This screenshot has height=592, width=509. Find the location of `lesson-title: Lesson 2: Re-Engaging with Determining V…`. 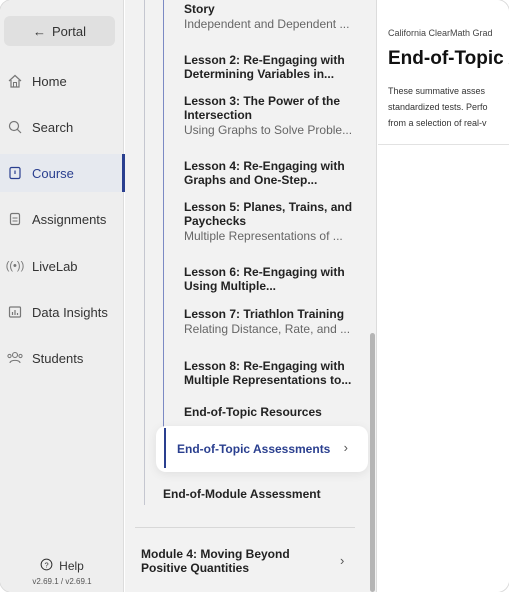

lesson-title: Lesson 2: Re-Engaging with Determining V… is located at coordinates (264, 67).